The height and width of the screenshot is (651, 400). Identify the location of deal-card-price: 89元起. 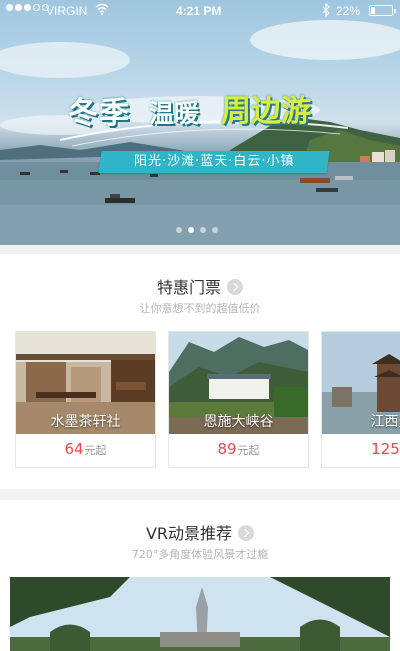
(238, 449).